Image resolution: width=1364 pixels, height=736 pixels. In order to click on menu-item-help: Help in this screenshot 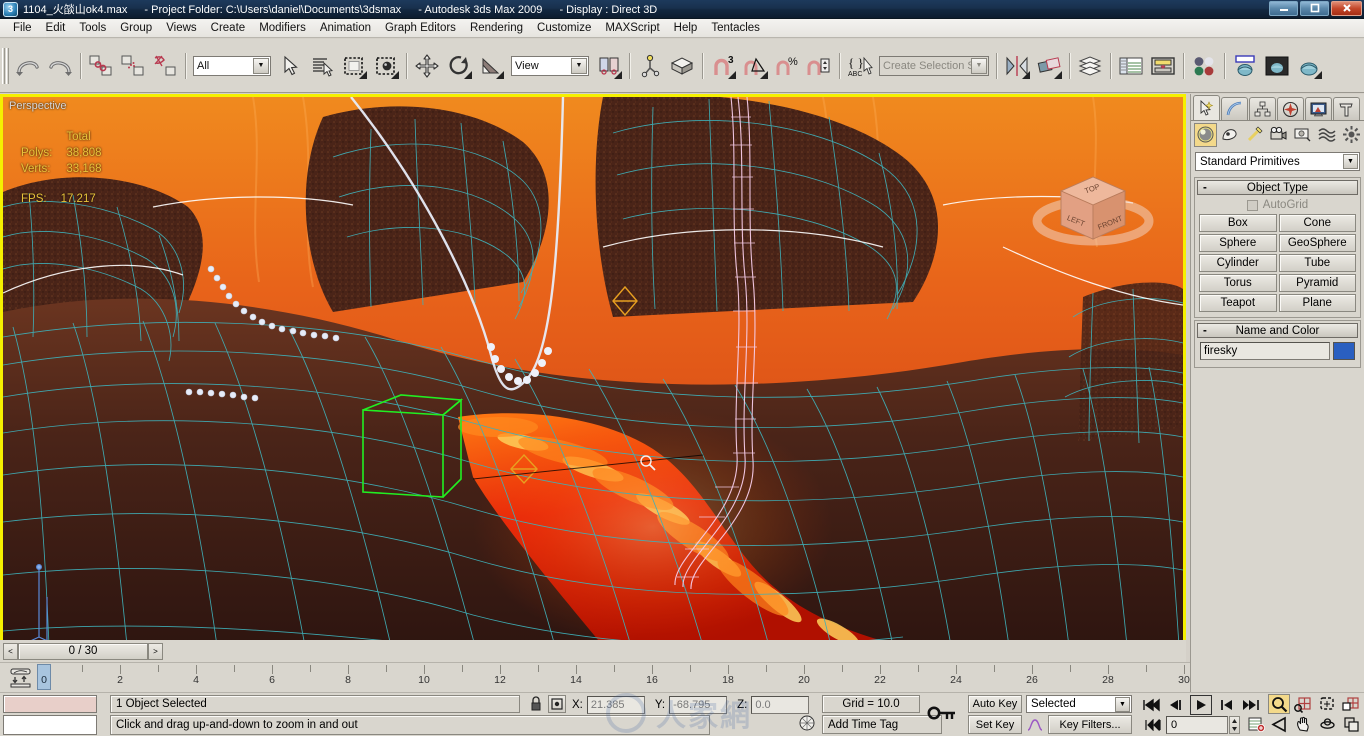, I will do `click(686, 28)`.